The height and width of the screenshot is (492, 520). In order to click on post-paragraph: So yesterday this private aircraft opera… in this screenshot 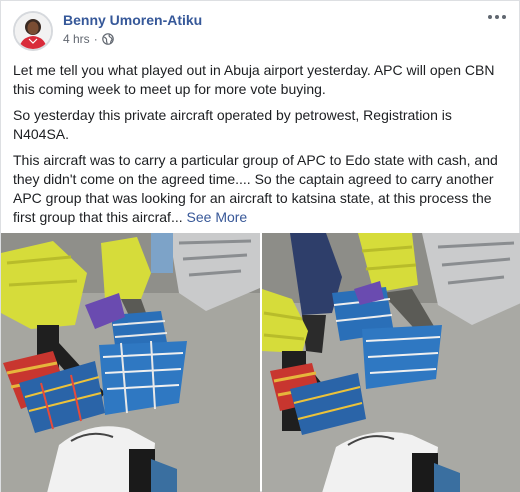, I will do `click(232, 124)`.